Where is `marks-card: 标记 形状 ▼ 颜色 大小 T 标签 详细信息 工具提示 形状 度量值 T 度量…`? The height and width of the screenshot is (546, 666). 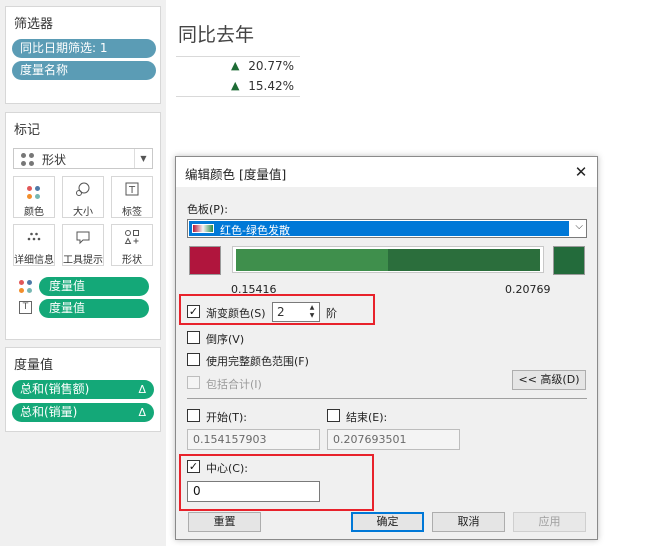
marks-card: 标记 形状 ▼ 颜色 大小 T 标签 详细信息 工具提示 形状 度量值 T 度量… is located at coordinates (83, 226).